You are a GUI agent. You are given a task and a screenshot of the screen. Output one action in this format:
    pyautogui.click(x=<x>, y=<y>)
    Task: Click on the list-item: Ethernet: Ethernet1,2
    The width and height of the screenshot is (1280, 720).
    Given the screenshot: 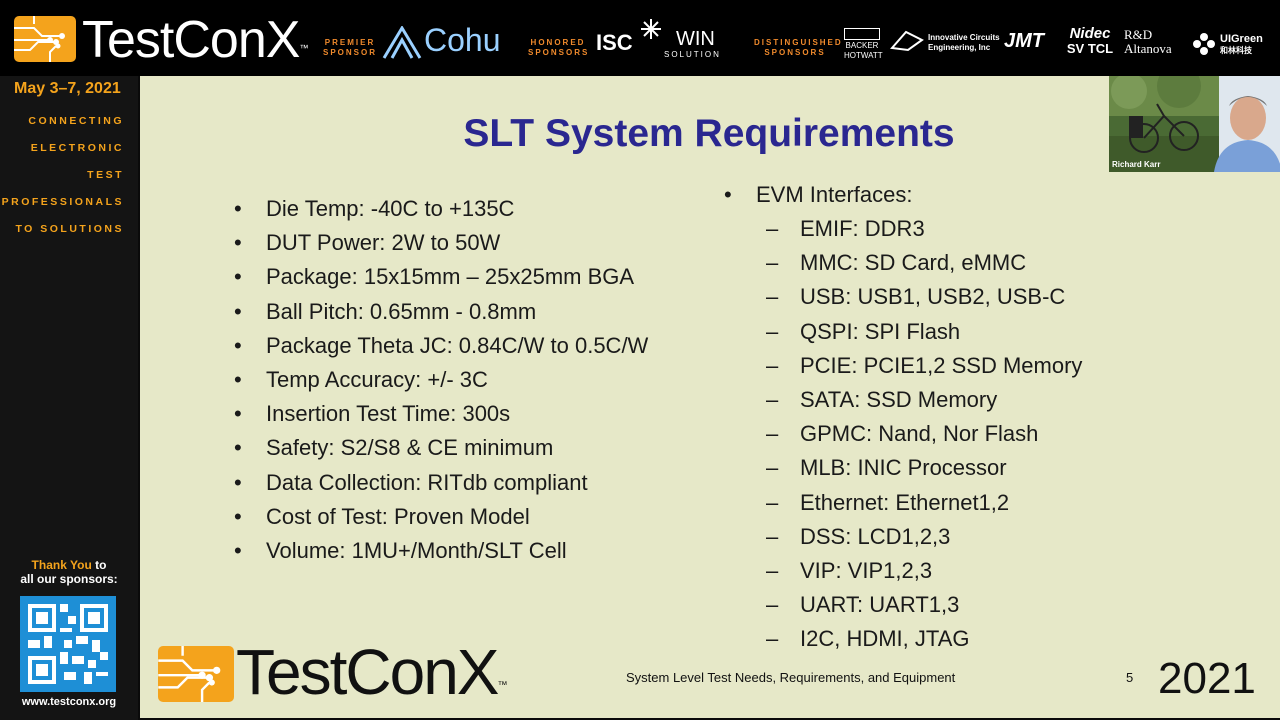 What is the action you would take?
    pyautogui.click(x=924, y=503)
    